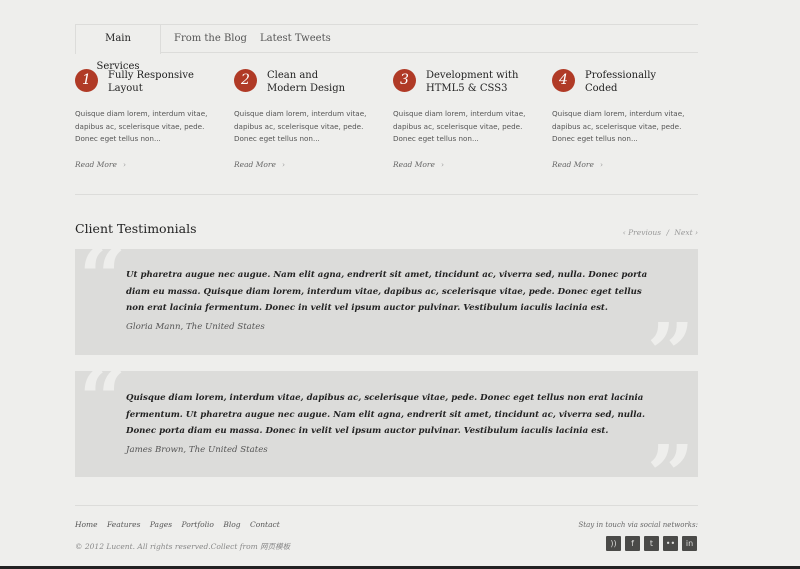 The height and width of the screenshot is (569, 800). I want to click on footer-link-portfolio: Portfolio, so click(197, 524).